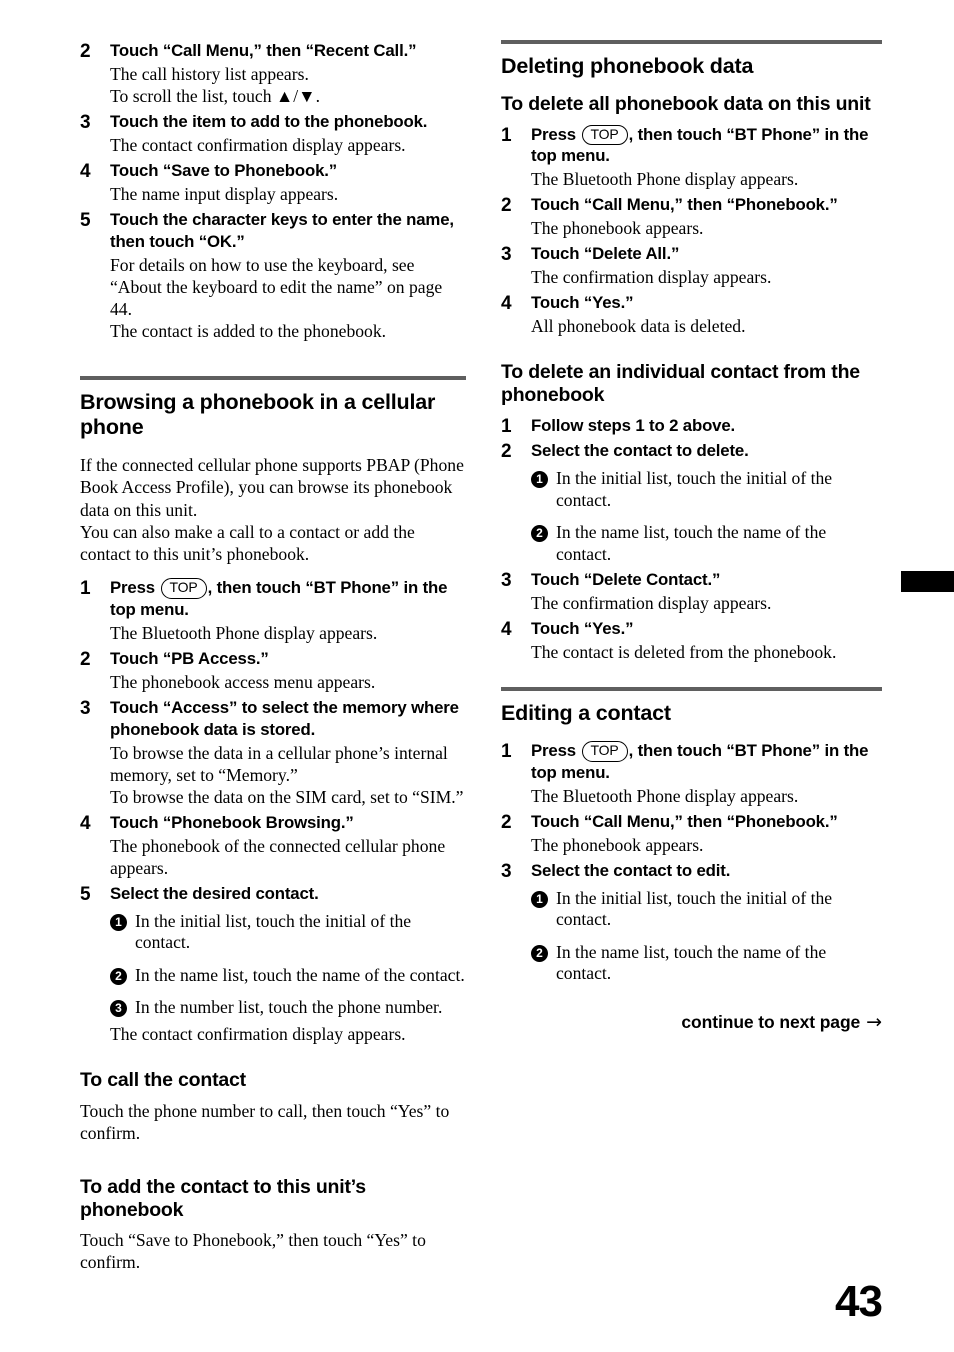 The width and height of the screenshot is (954, 1352). Describe the element at coordinates (135, 588) in the screenshot. I see `step-title-prefix: Press` at that location.